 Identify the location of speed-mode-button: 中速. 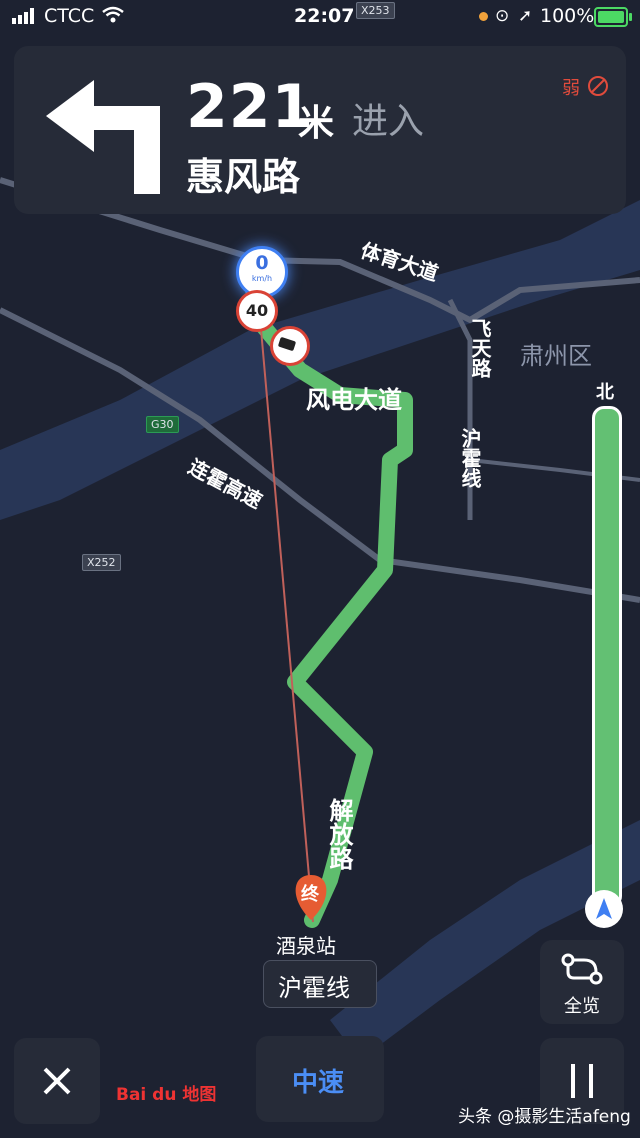
(320, 1079).